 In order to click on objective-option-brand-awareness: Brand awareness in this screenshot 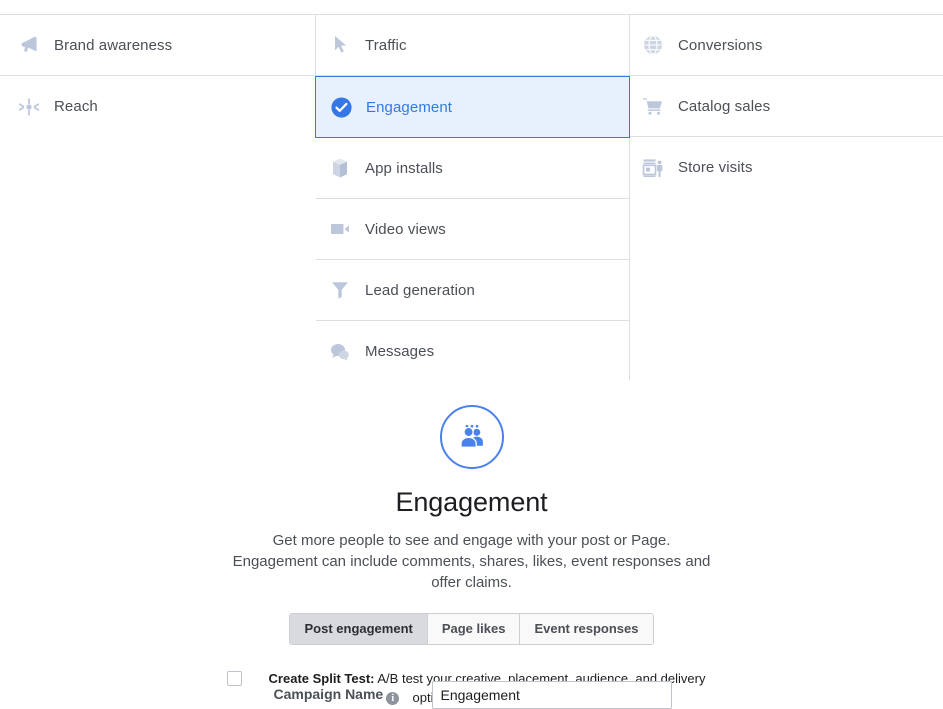, I will do `click(157, 45)`.